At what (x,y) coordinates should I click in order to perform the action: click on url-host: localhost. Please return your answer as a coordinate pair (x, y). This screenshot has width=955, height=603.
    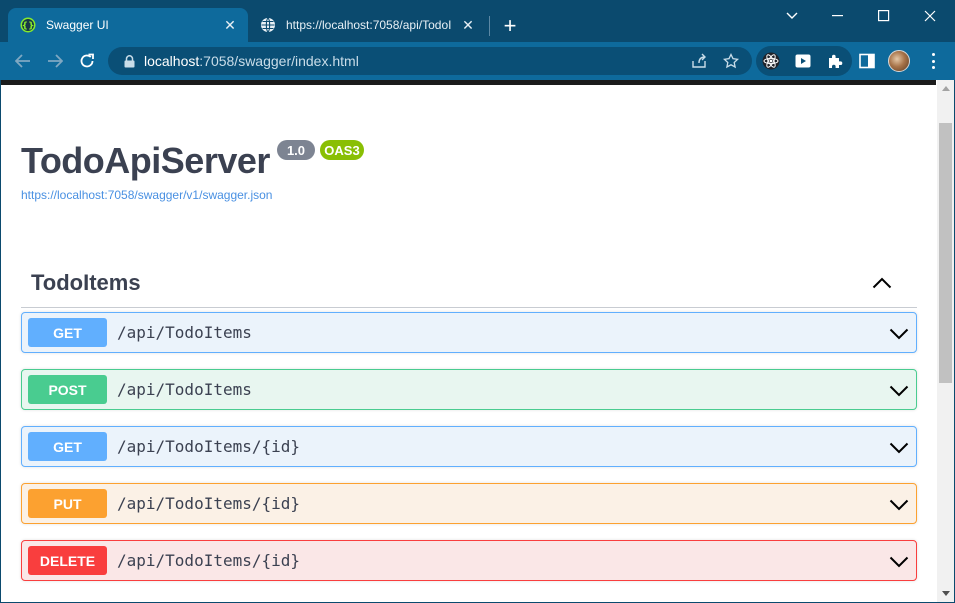
    Looking at the image, I should click on (172, 61).